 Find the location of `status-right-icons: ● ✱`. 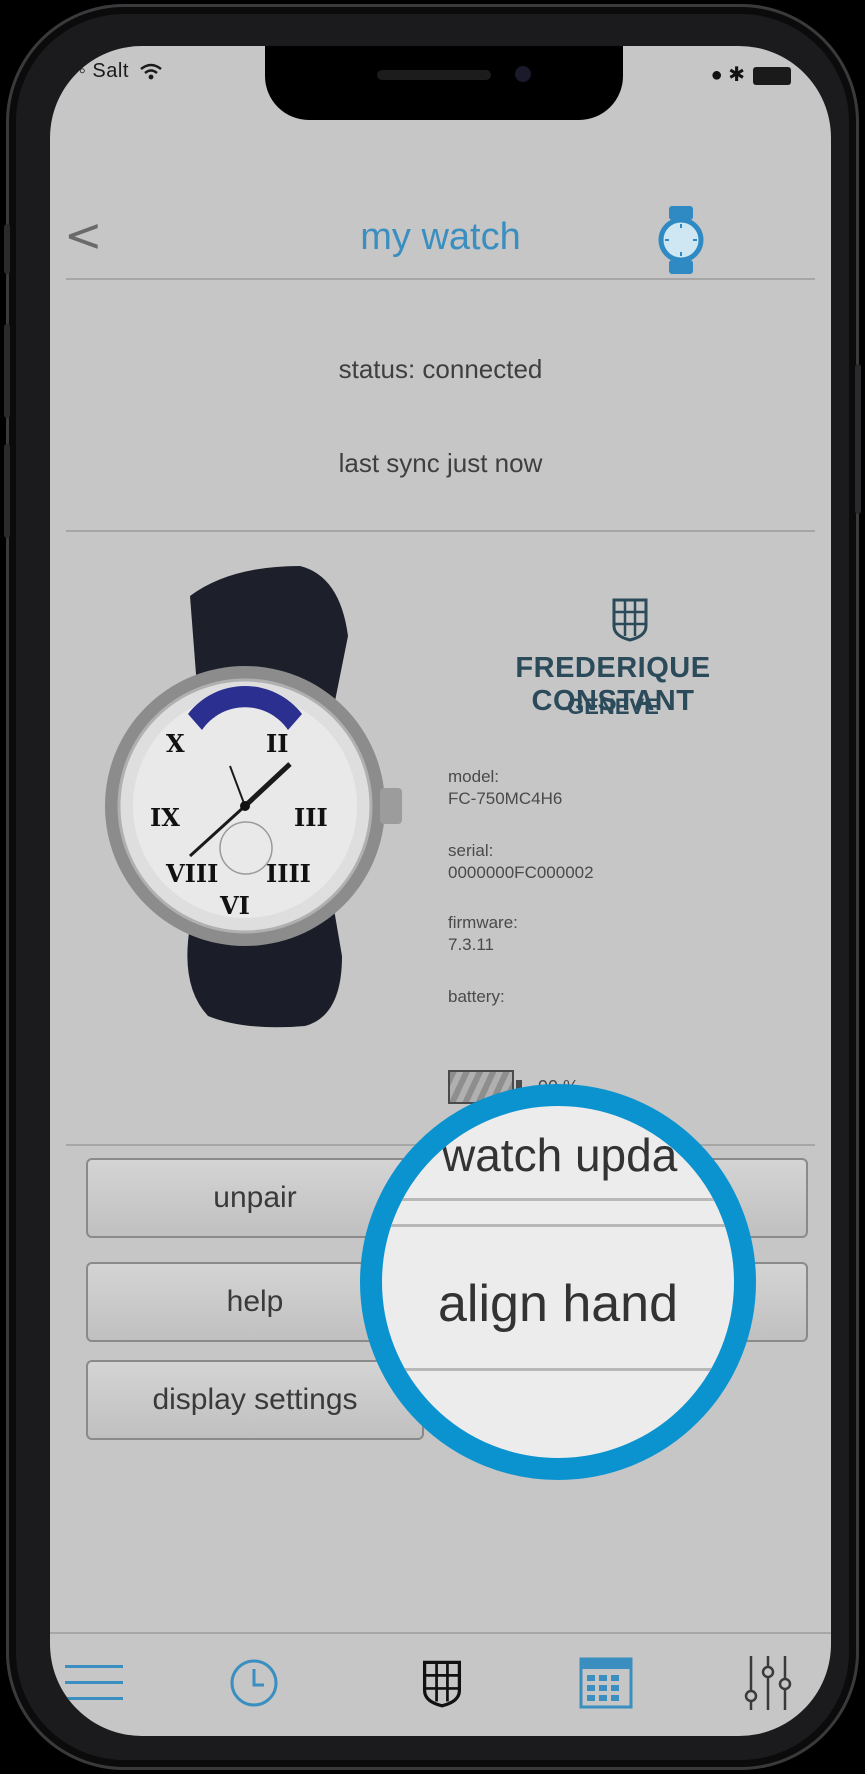

status-right-icons: ● ✱ is located at coordinates (751, 74).